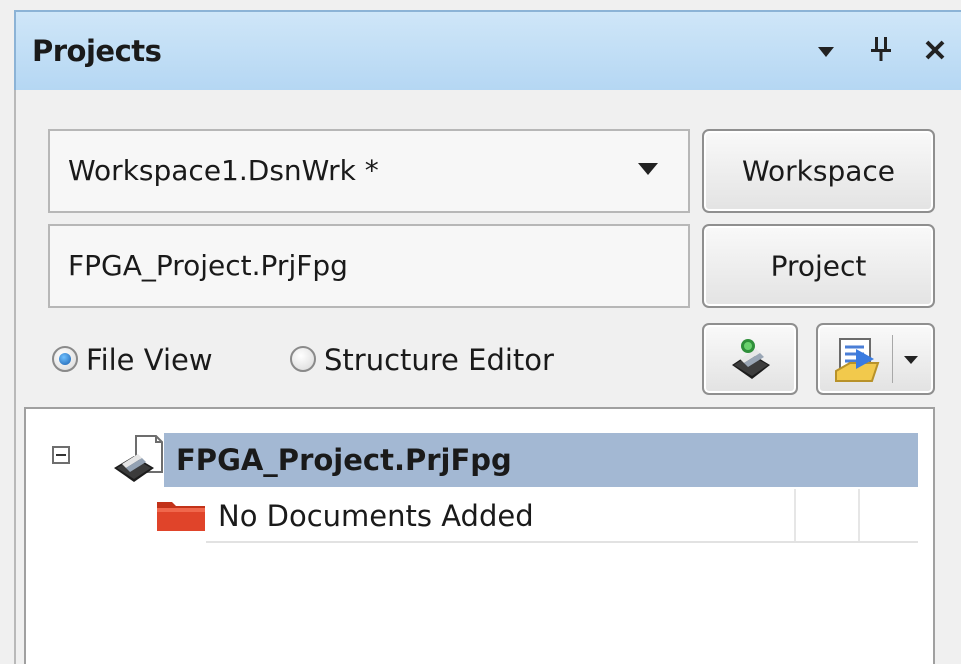 The image size is (961, 664). What do you see at coordinates (369, 266) in the screenshot?
I see `project-field: FPGA_Project.PrjFpg` at bounding box center [369, 266].